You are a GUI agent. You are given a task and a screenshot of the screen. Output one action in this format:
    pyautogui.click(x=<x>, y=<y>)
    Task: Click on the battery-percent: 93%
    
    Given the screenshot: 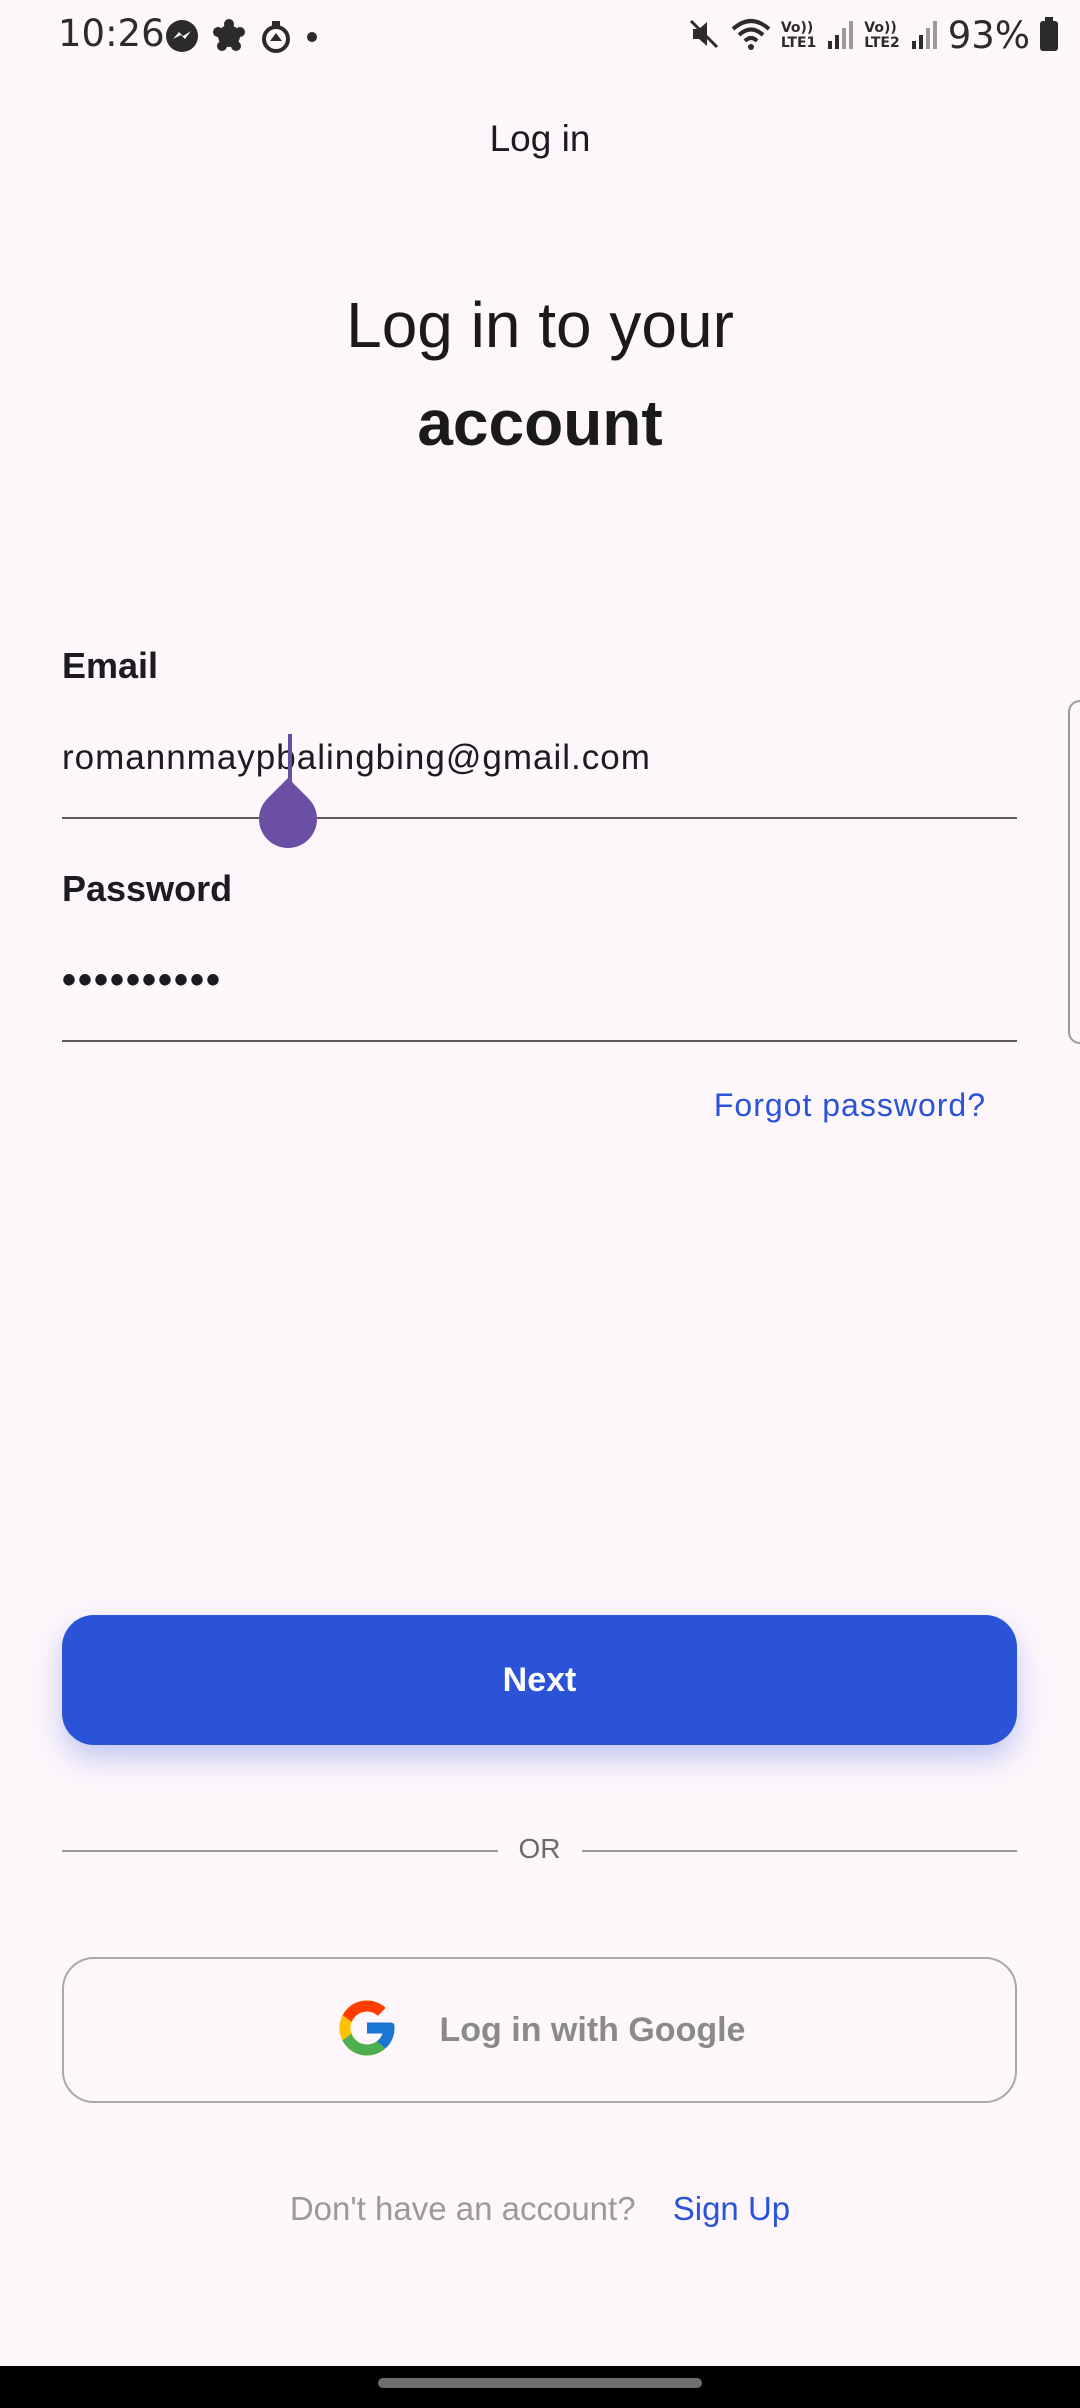 What is the action you would take?
    pyautogui.click(x=988, y=35)
    